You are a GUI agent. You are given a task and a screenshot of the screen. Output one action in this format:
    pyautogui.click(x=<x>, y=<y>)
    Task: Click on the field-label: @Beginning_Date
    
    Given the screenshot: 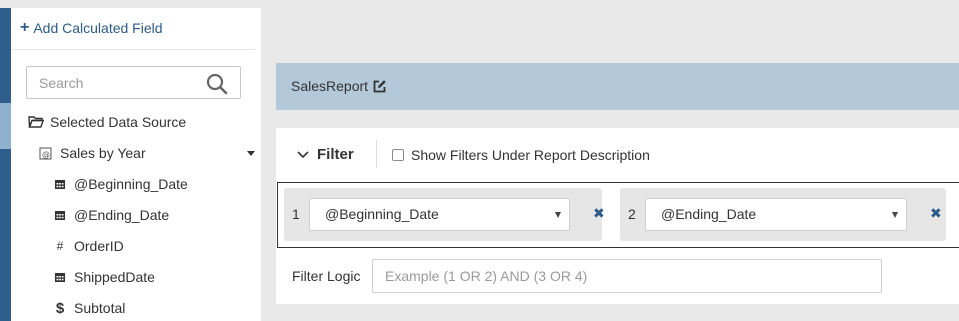 What is the action you would take?
    pyautogui.click(x=131, y=184)
    